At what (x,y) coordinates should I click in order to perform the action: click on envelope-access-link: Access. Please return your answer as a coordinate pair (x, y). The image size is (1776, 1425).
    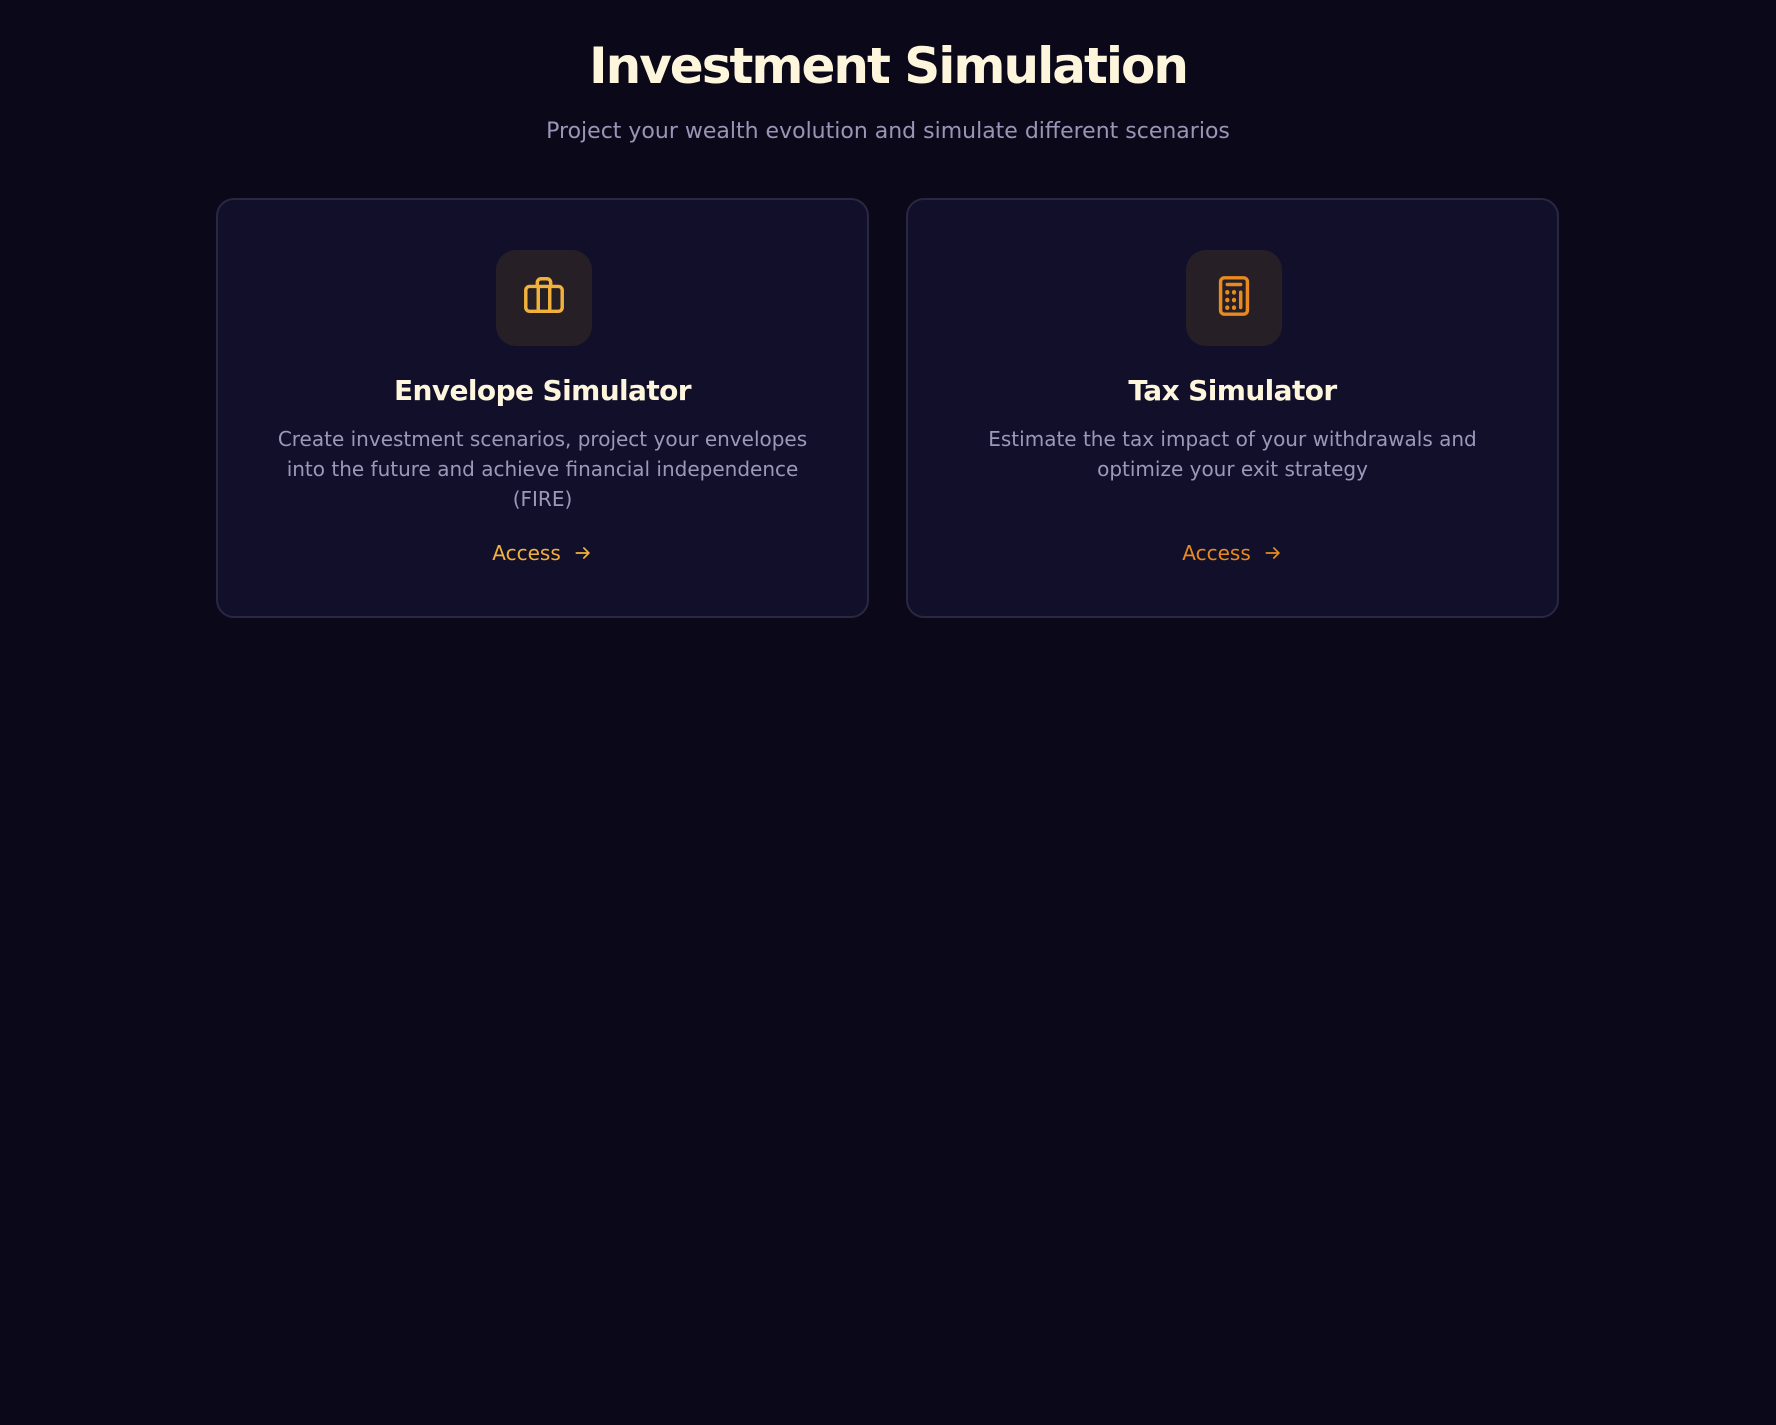
    Looking at the image, I should click on (542, 553).